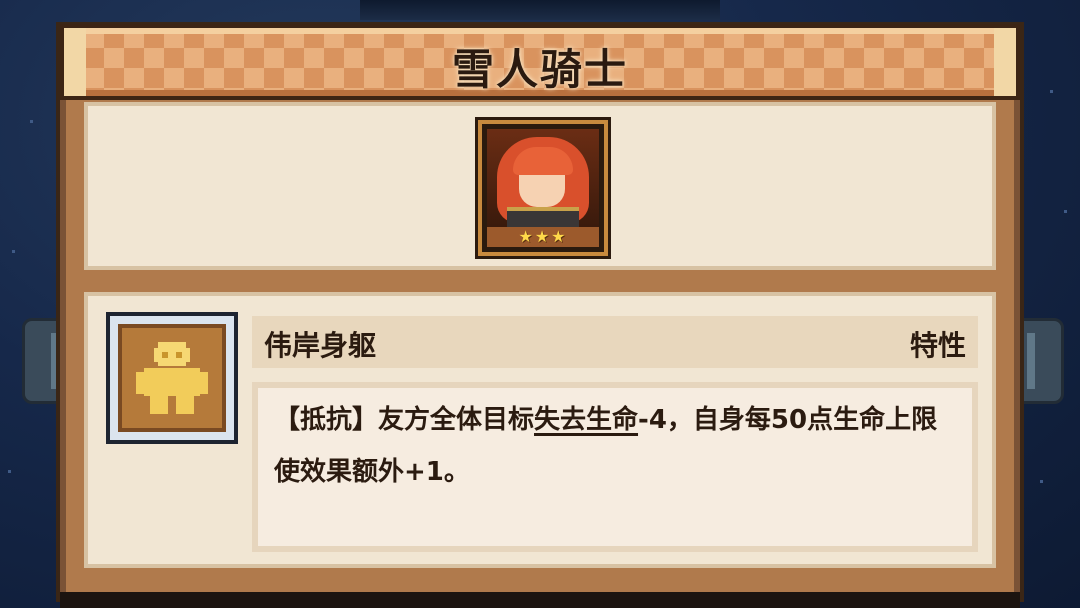 Image resolution: width=1080 pixels, height=608 pixels. What do you see at coordinates (543, 237) in the screenshot?
I see `star-rating: ★★★` at bounding box center [543, 237].